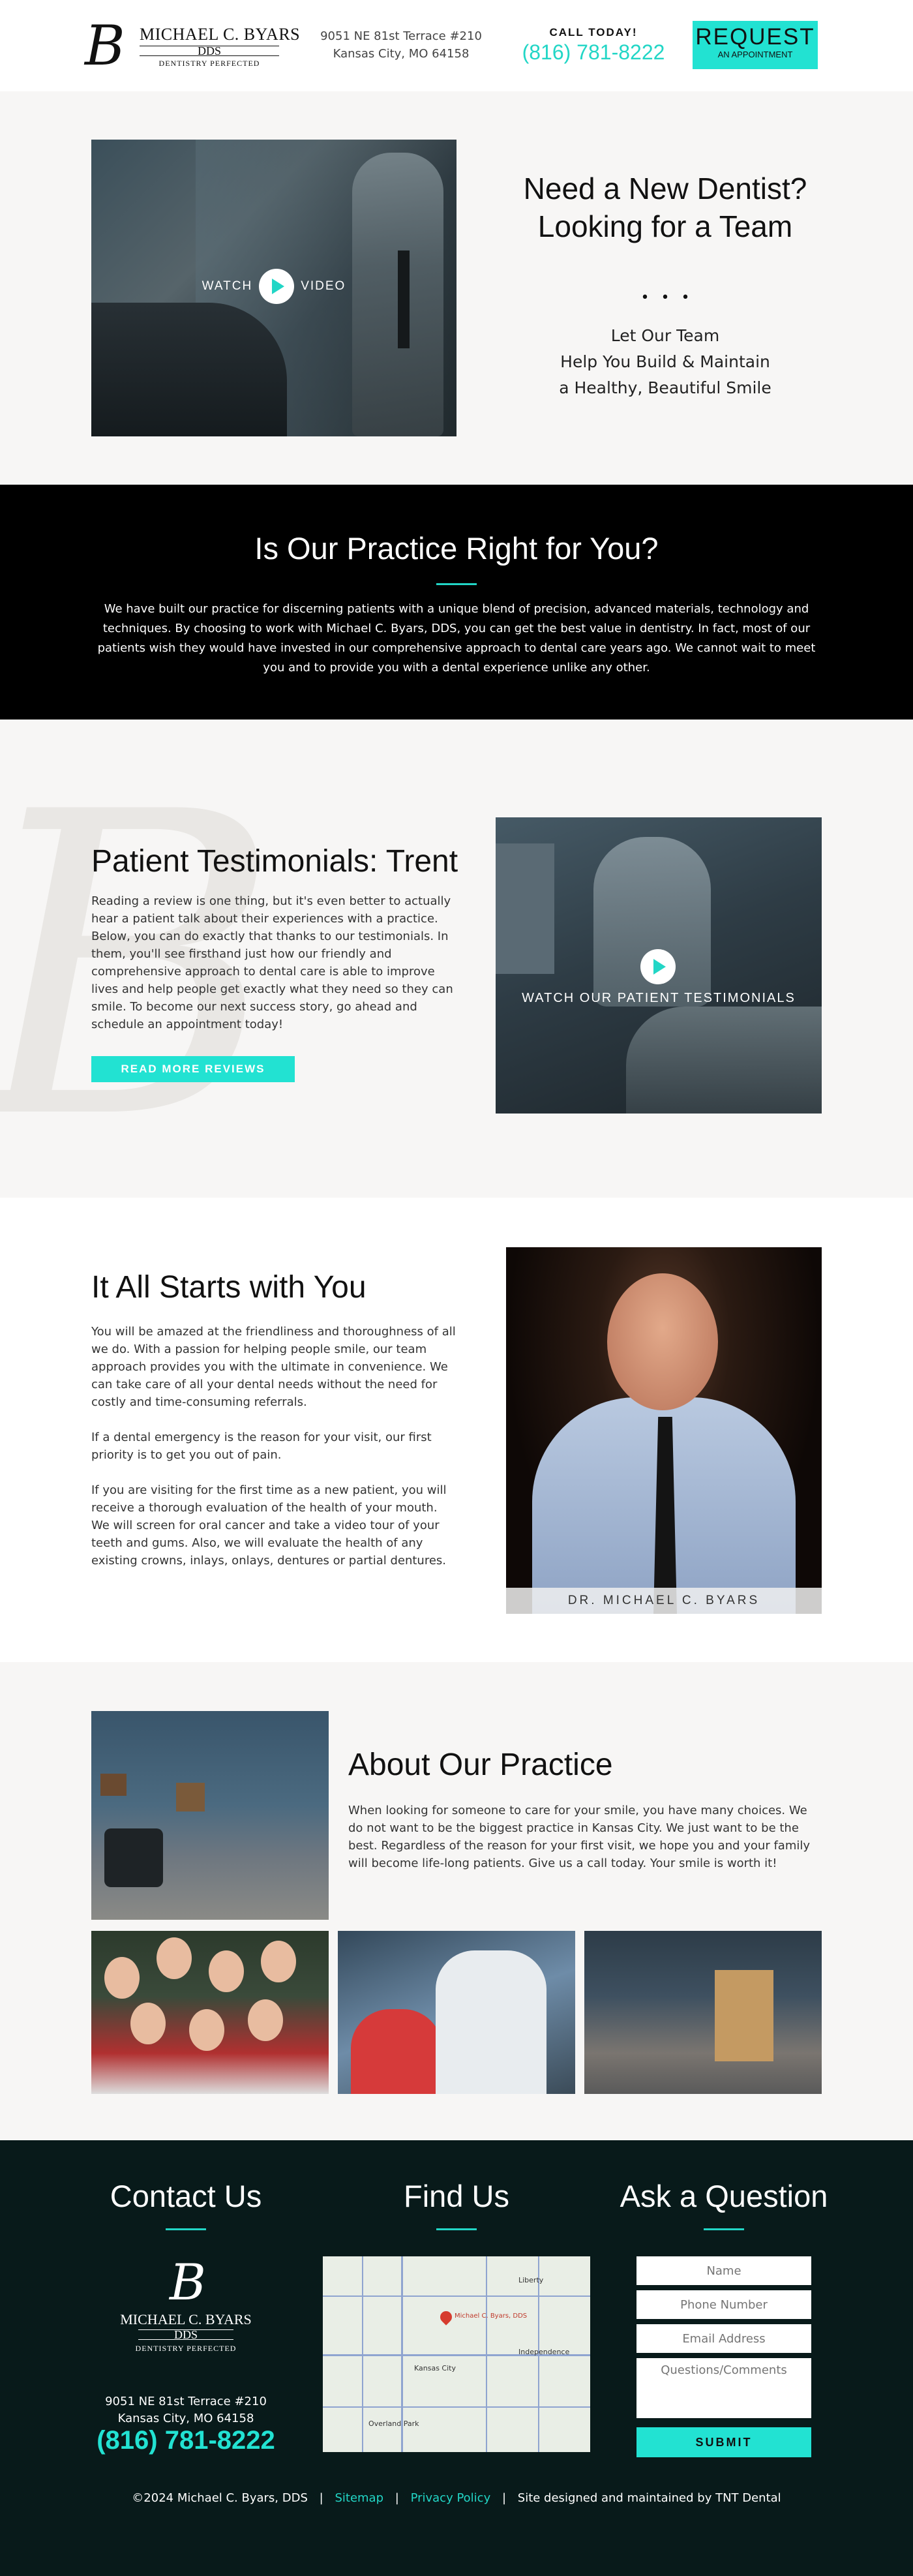 This screenshot has width=913, height=2576. What do you see at coordinates (724, 1061) in the screenshot?
I see `video-patient-figure` at bounding box center [724, 1061].